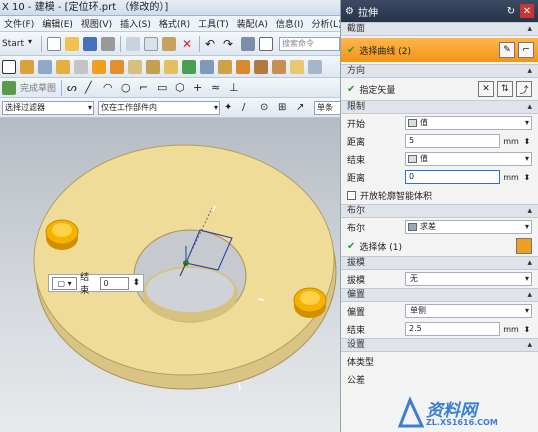 The height and width of the screenshot is (432, 538). I want to click on start-distance-input: 5, so click(452, 141).